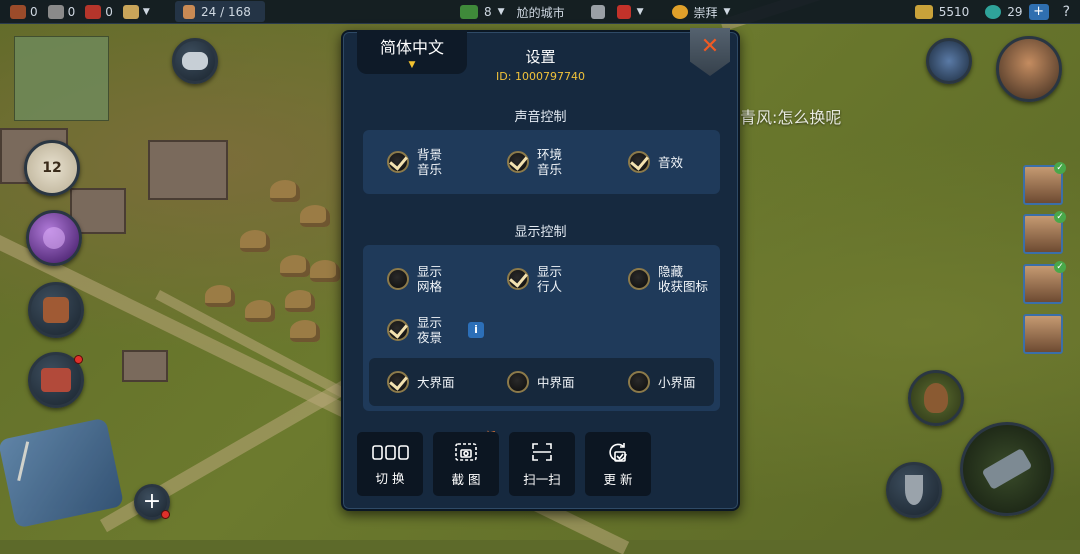 This screenshot has height=554, width=1080. What do you see at coordinates (662, 382) in the screenshot?
I see `option-small-ui: 小界面` at bounding box center [662, 382].